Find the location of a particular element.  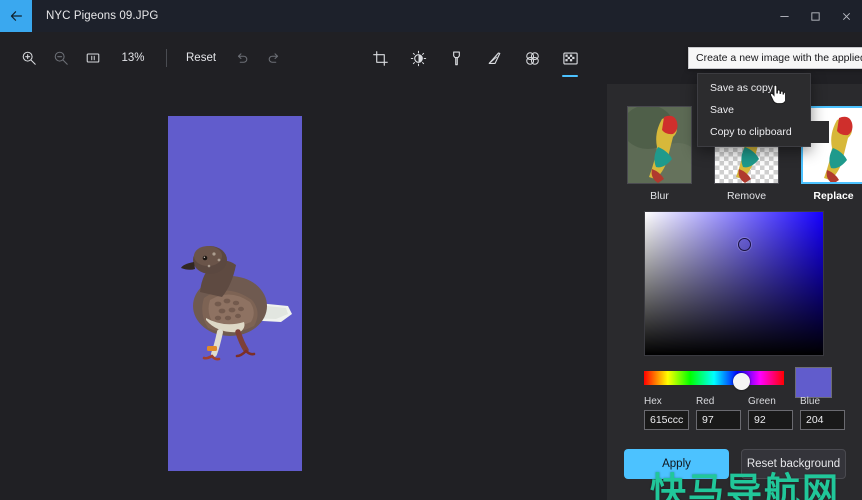

zoom-out-icon is located at coordinates (61, 58).